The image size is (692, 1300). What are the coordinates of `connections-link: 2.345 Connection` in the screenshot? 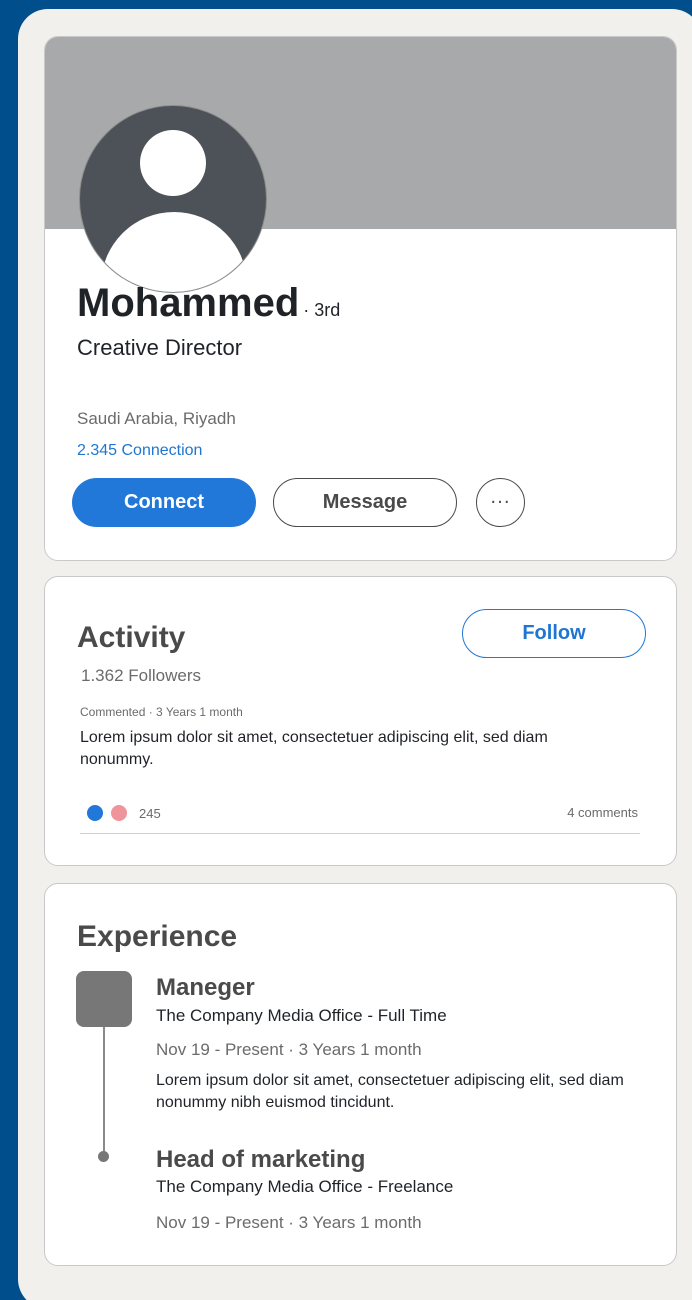 It's located at (139, 451).